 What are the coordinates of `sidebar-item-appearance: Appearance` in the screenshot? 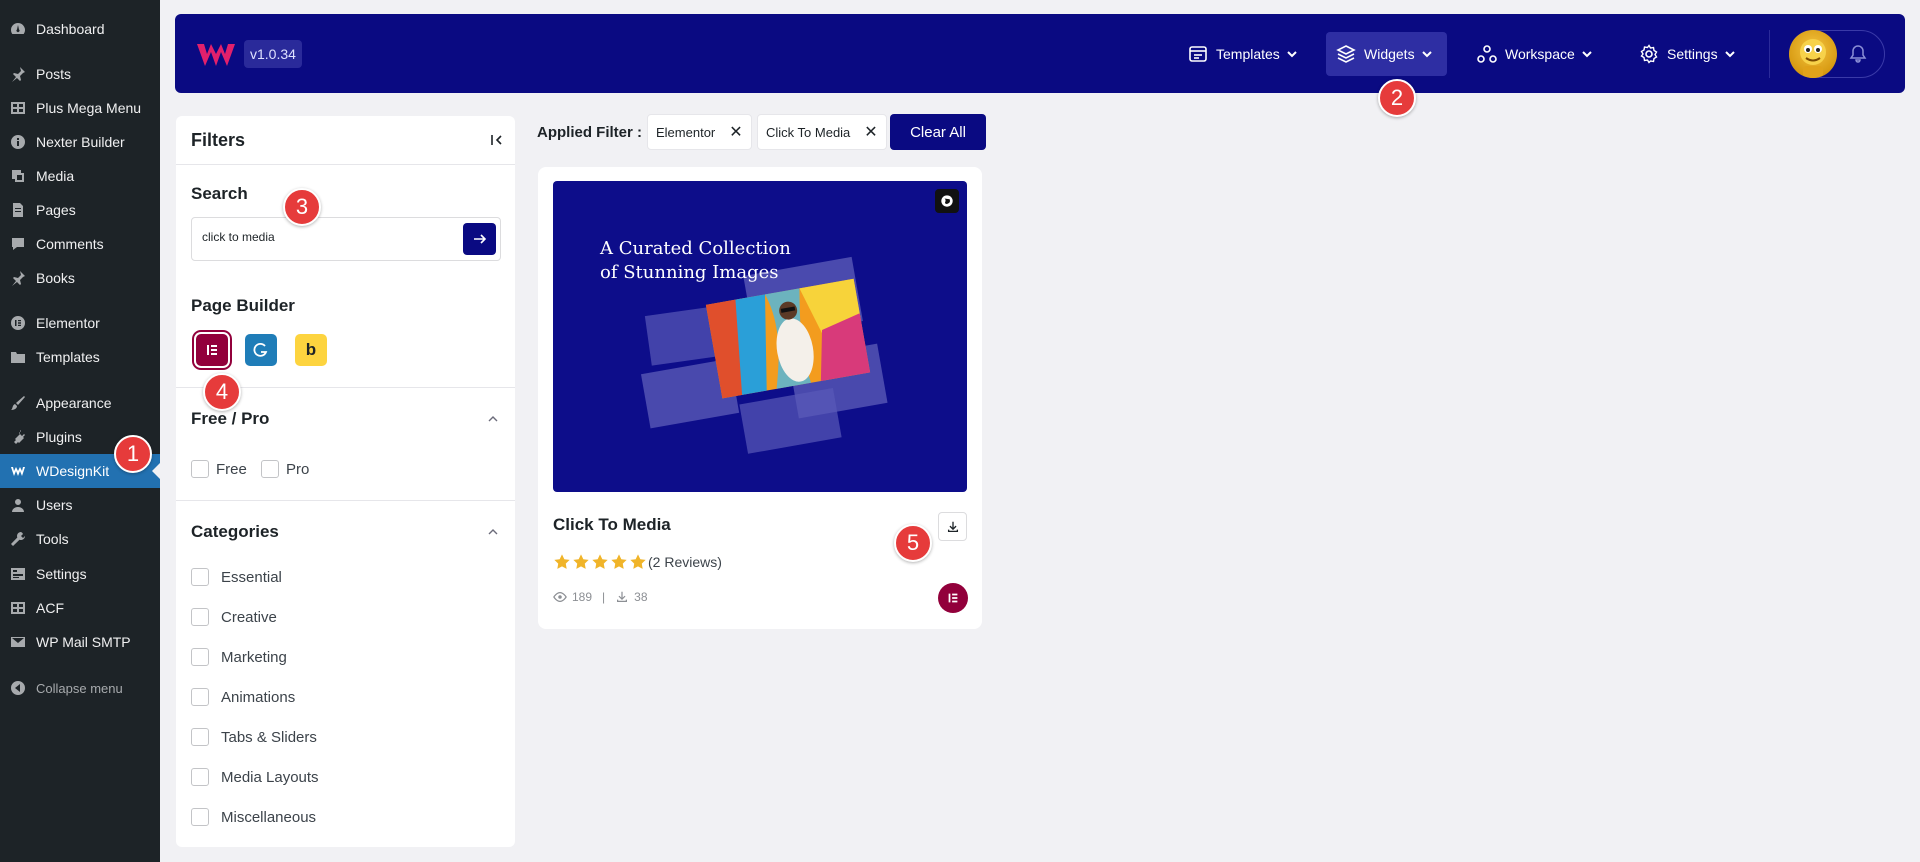 It's located at (80, 403).